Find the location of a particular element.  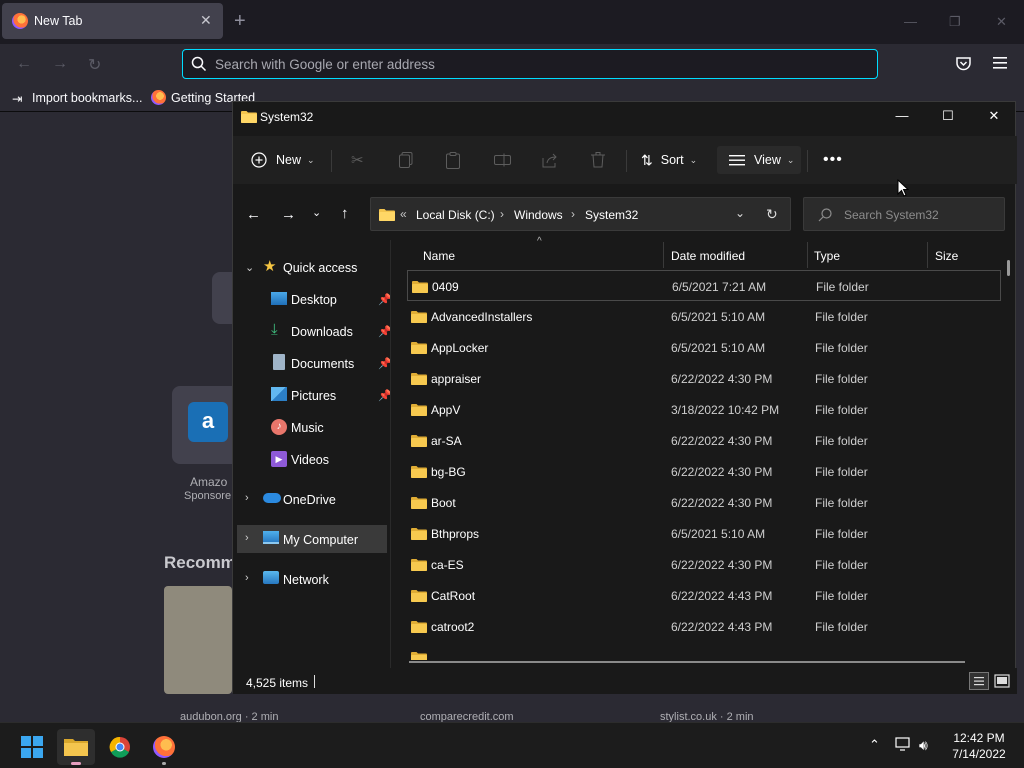

computer-icon is located at coordinates (271, 537).